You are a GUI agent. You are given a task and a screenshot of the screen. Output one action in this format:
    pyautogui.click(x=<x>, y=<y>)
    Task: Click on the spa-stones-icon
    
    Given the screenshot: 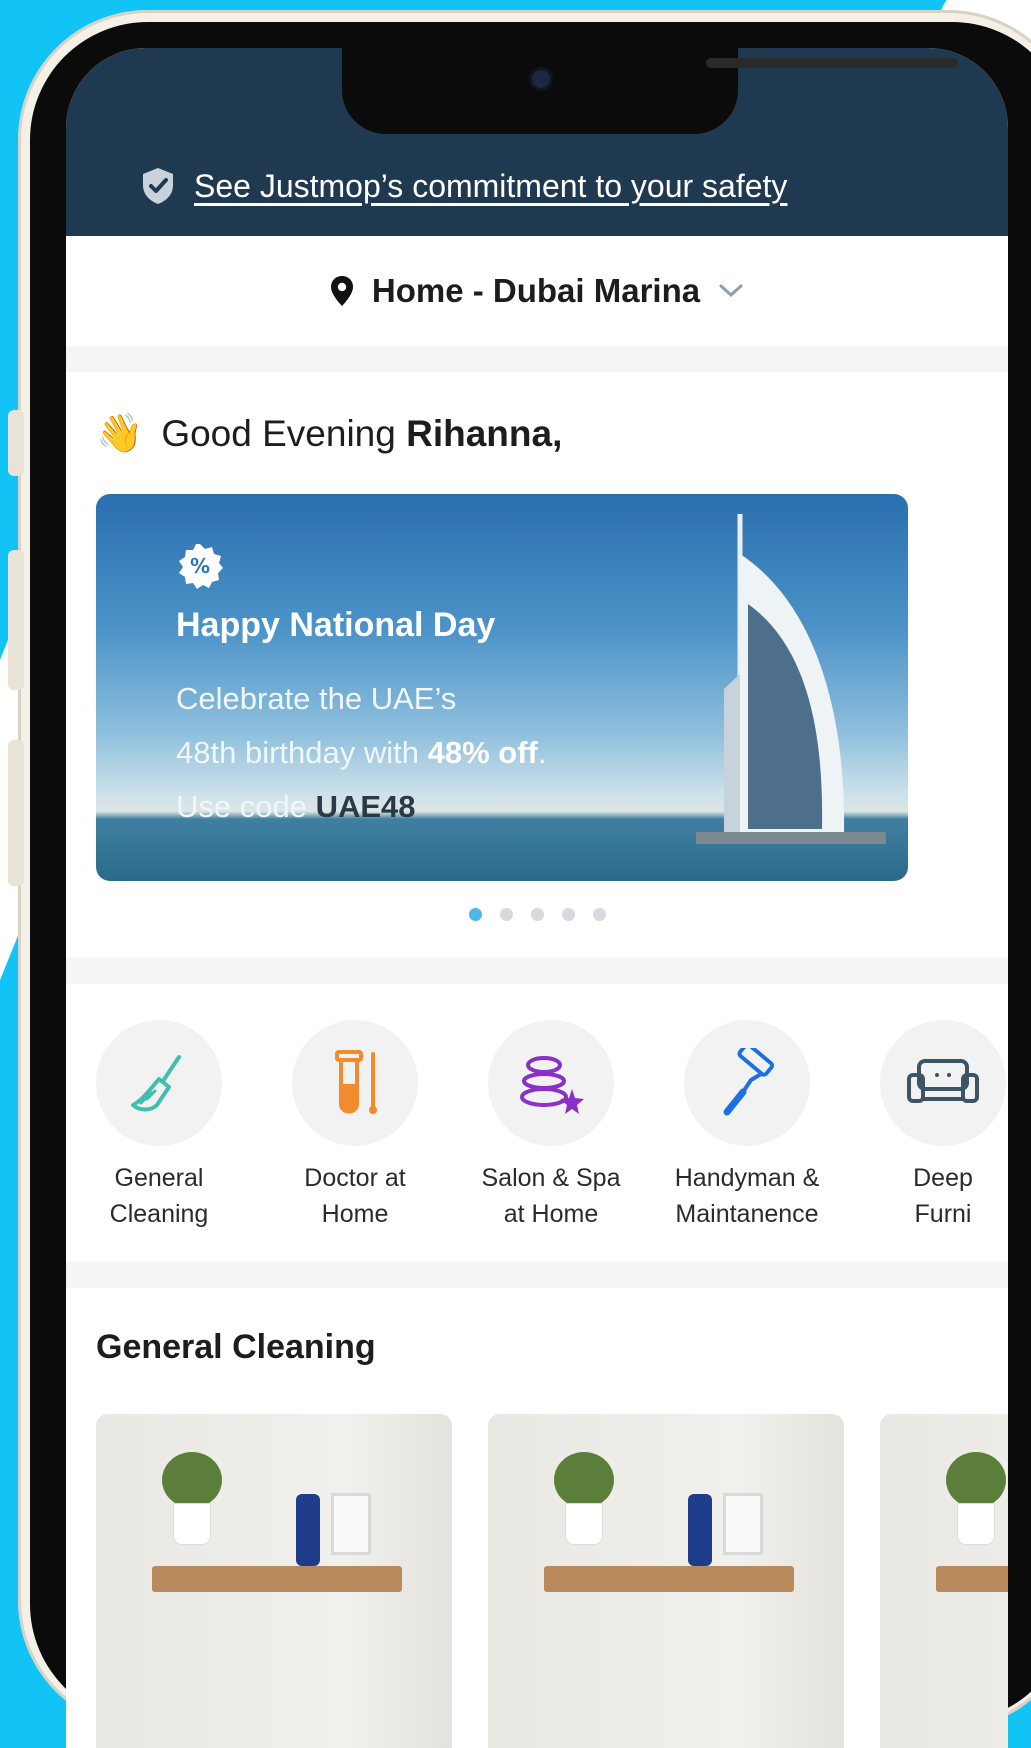 What is the action you would take?
    pyautogui.click(x=552, y=1085)
    